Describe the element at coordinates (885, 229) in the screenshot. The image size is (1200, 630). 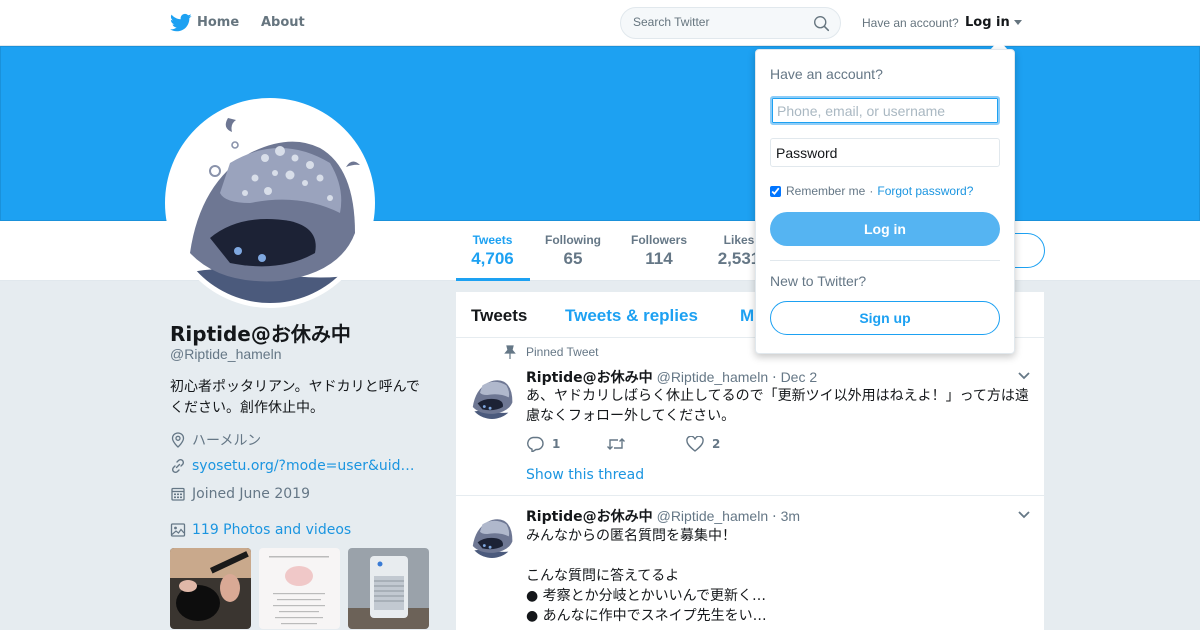
I see `login-button: Log in` at that location.